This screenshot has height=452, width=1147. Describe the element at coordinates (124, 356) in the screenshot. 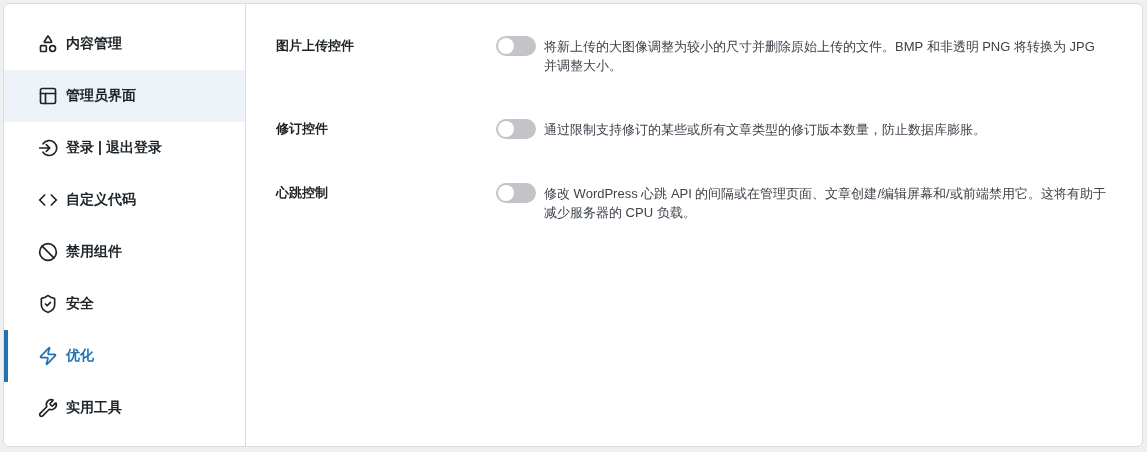

I see `sidebar-item: 优化` at that location.